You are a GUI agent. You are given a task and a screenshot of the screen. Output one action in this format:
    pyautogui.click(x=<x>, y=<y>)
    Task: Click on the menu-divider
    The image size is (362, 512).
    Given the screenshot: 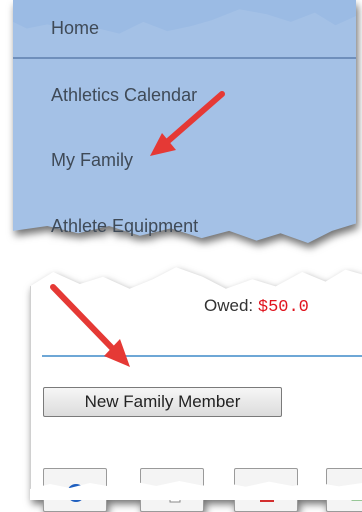 What is the action you would take?
    pyautogui.click(x=184, y=58)
    